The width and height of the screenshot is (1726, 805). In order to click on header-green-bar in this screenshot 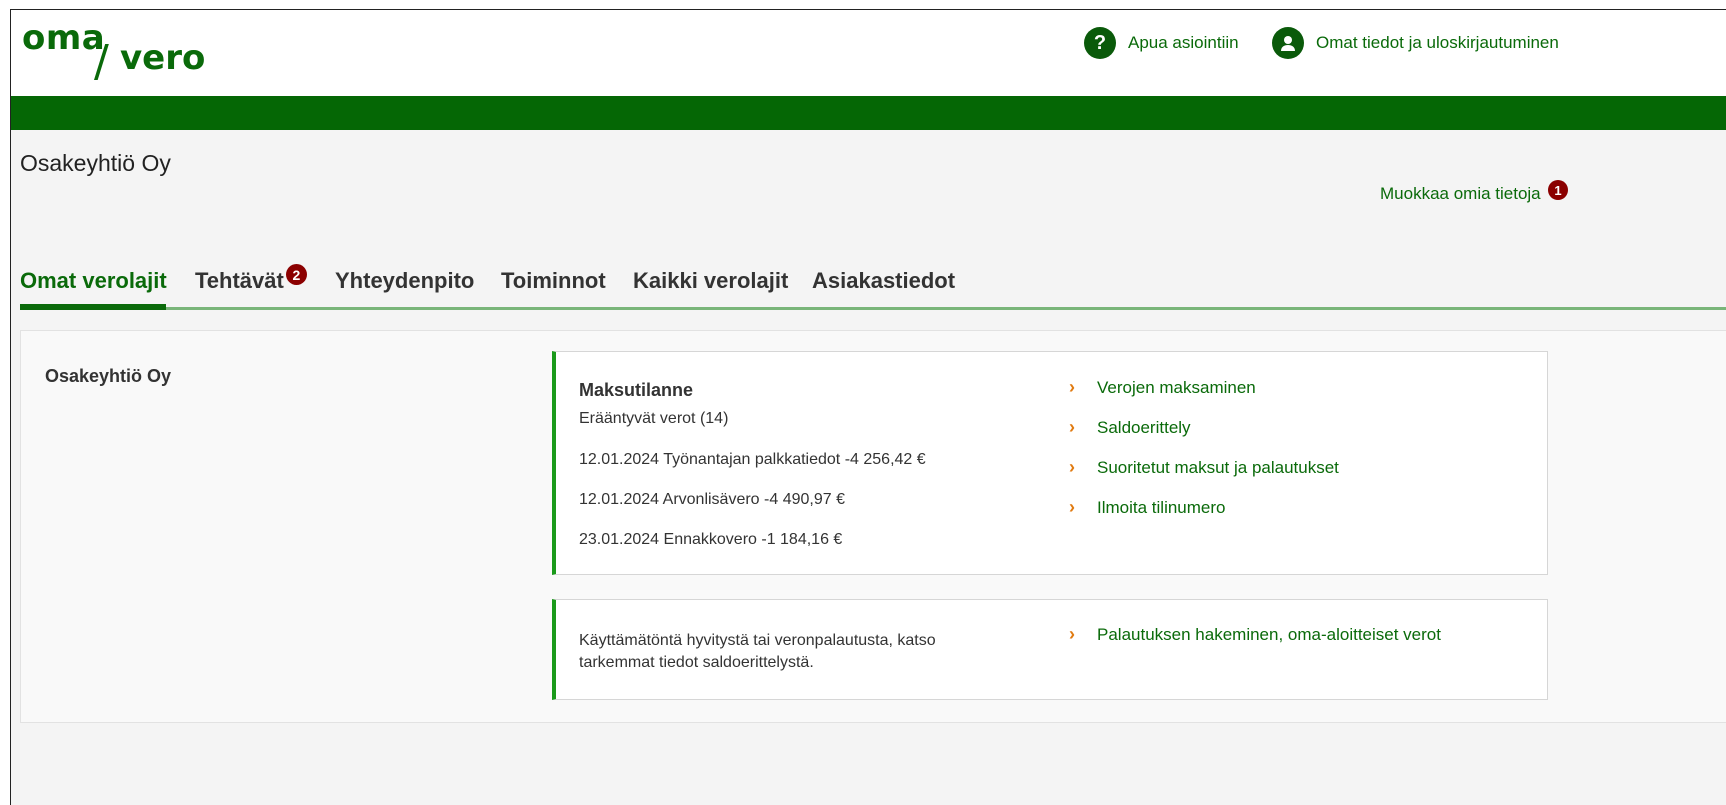, I will do `click(868, 113)`.